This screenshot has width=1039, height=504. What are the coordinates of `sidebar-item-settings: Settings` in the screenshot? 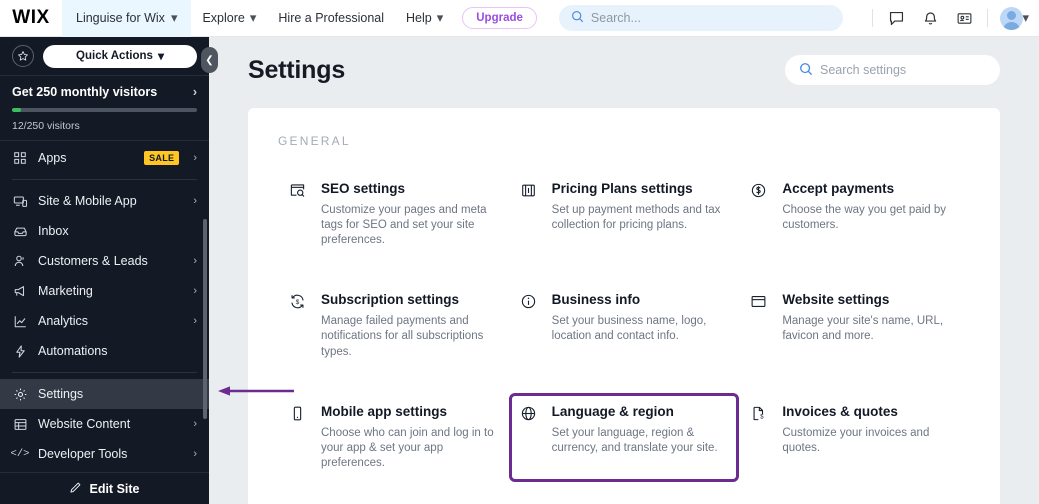 It's located at (104, 394).